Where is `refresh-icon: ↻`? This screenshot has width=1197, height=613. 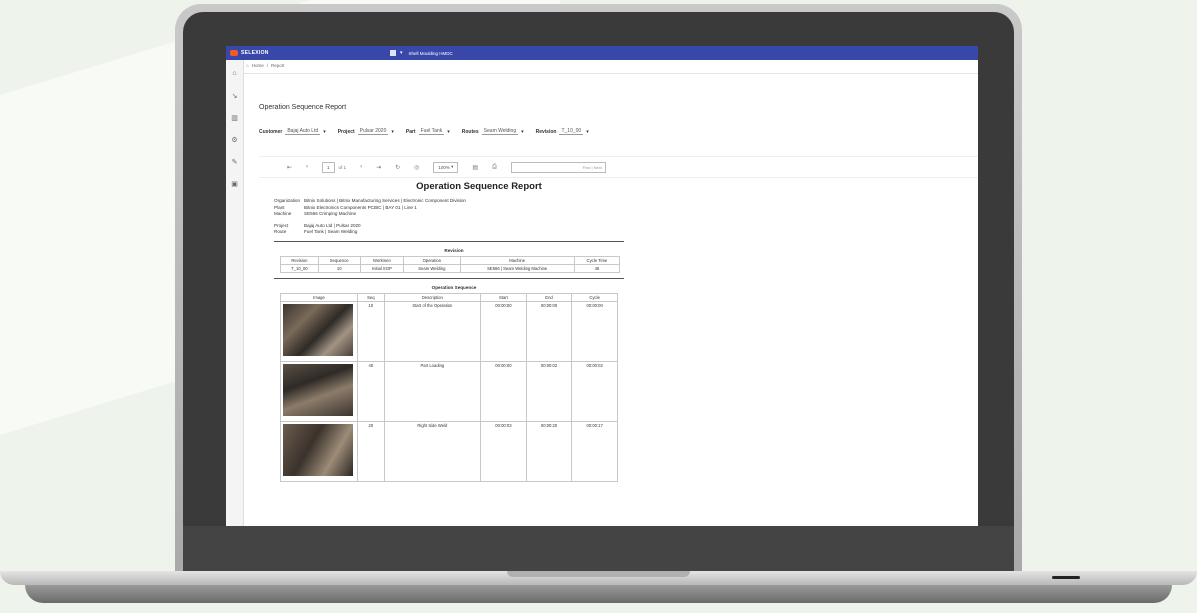 refresh-icon: ↻ is located at coordinates (397, 167).